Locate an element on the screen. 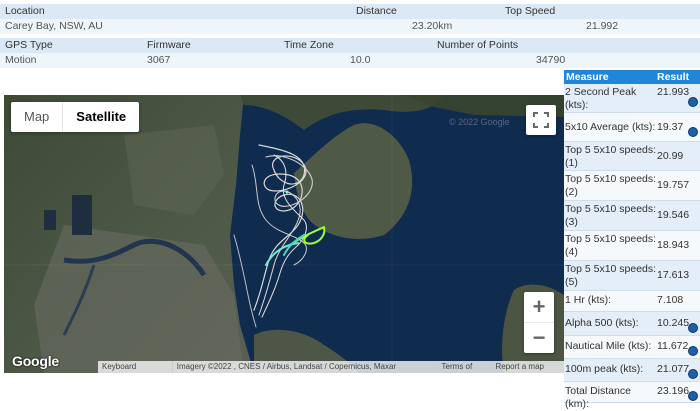  measure-label: Top 5 5x10 speeds: (3) is located at coordinates (611, 215).